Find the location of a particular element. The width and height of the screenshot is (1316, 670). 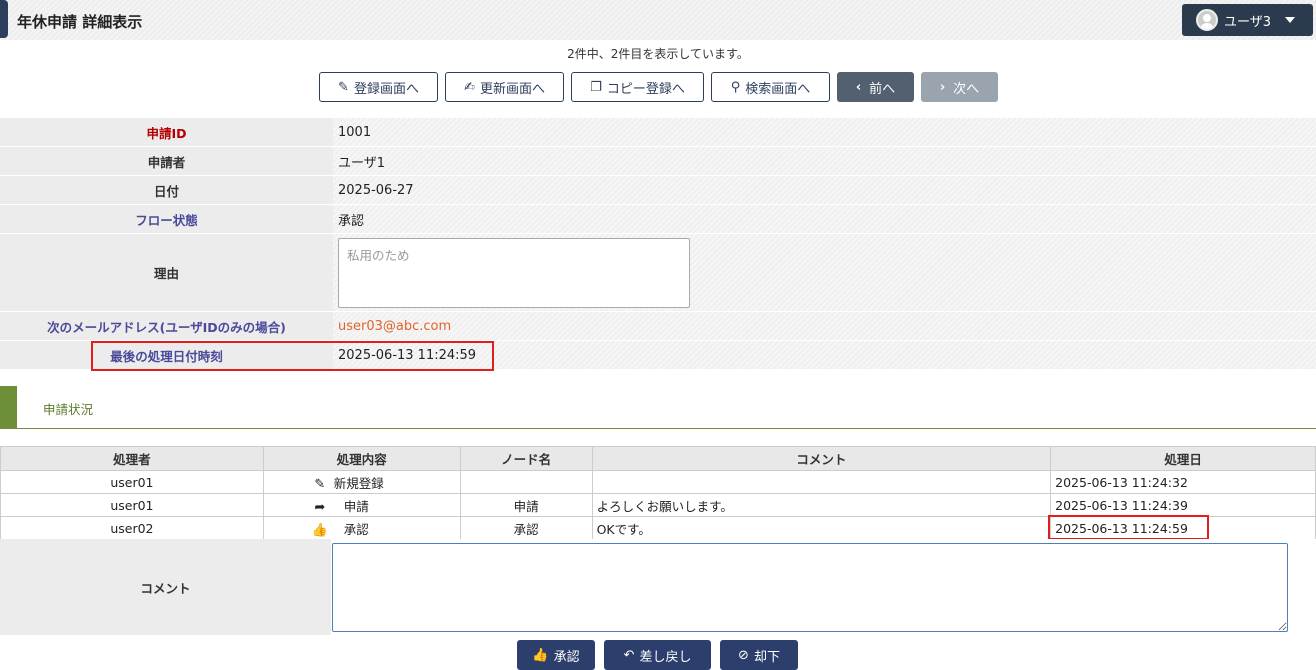

section-title: 申請状況 is located at coordinates (68, 409).